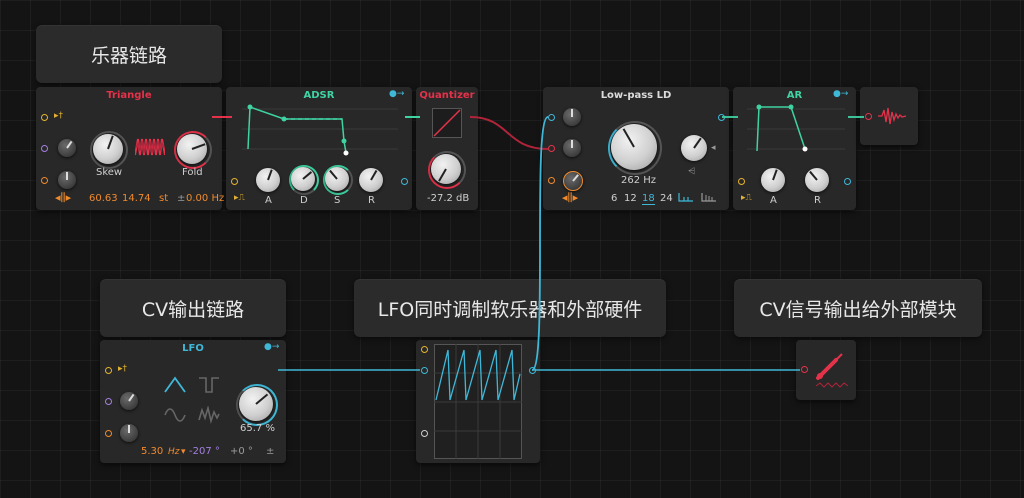 Image resolution: width=1024 pixels, height=498 pixels. What do you see at coordinates (270, 451) in the screenshot?
I see `lfo-plusminus: ±` at bounding box center [270, 451].